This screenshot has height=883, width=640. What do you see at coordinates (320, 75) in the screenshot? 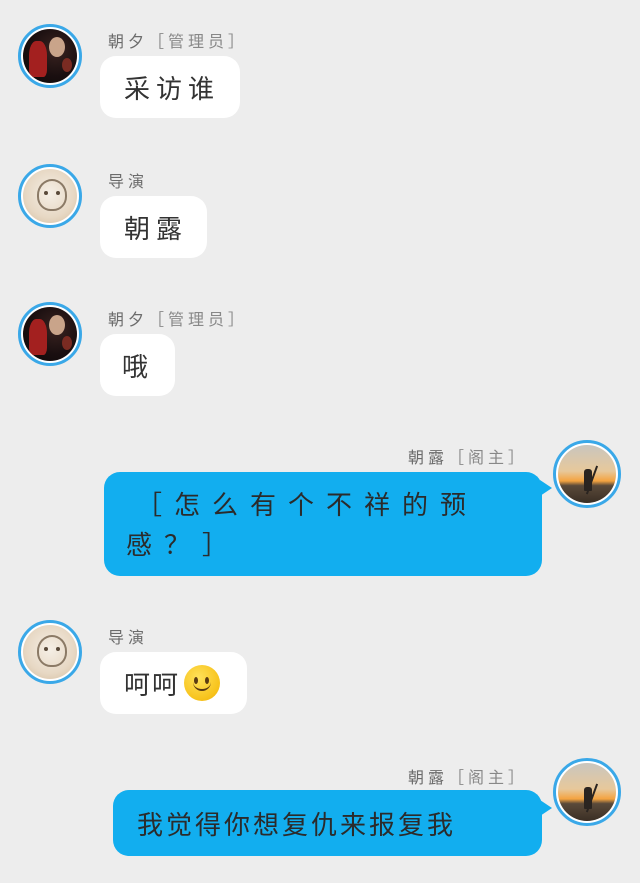
I see `message-row: 朝夕［管理员］ 采访谁` at bounding box center [320, 75].